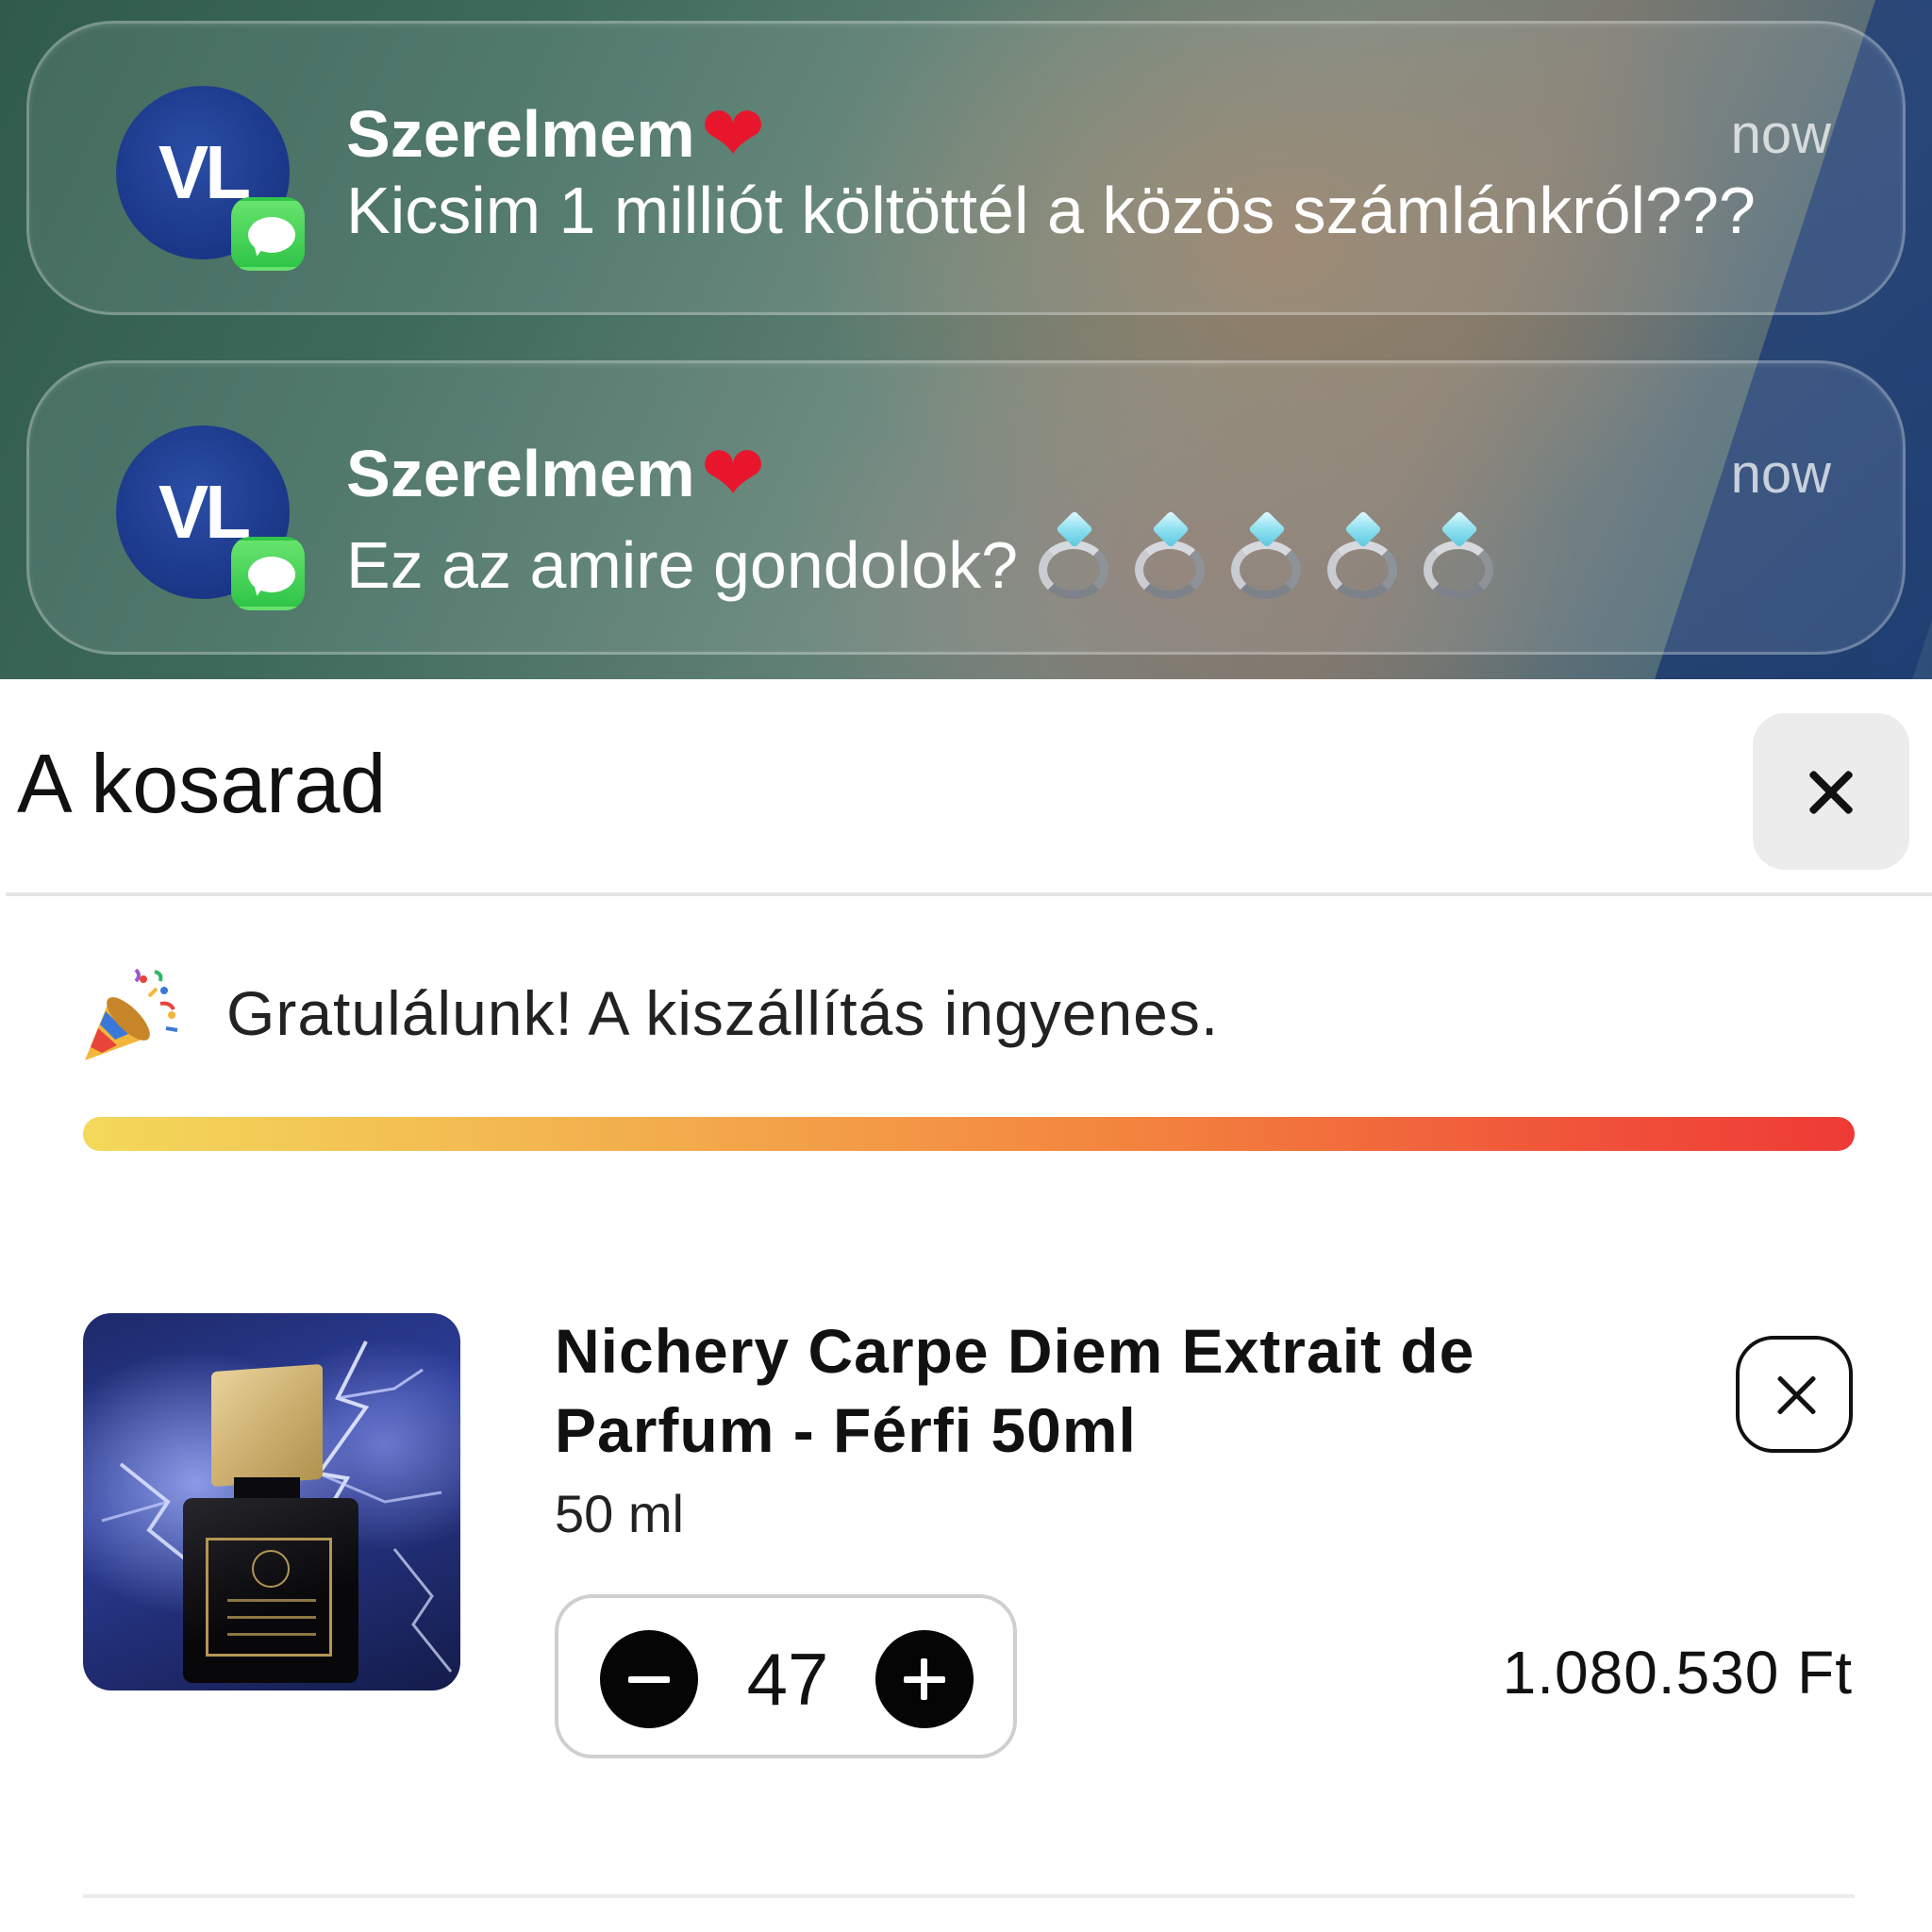 The height and width of the screenshot is (1932, 1932). I want to click on quantity-value: 47, so click(788, 1679).